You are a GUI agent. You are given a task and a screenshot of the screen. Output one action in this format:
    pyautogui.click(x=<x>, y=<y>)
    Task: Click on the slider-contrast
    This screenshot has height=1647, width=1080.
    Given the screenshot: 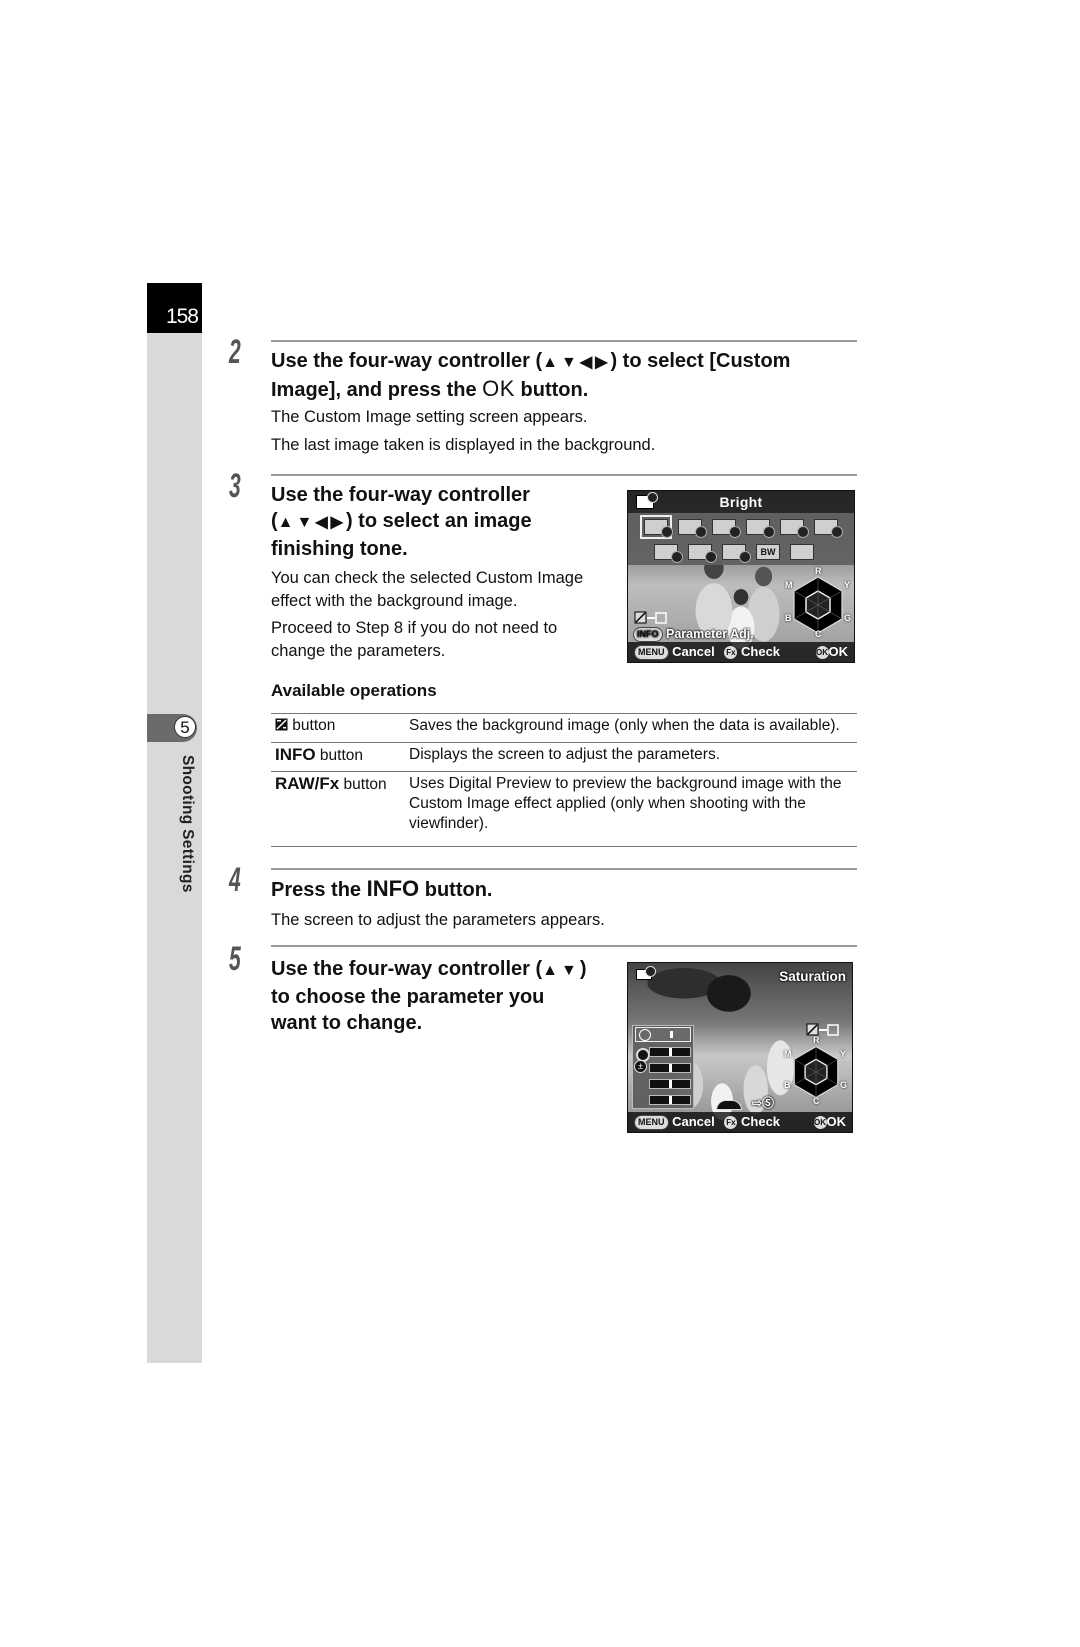 What is the action you would take?
    pyautogui.click(x=670, y=1084)
    